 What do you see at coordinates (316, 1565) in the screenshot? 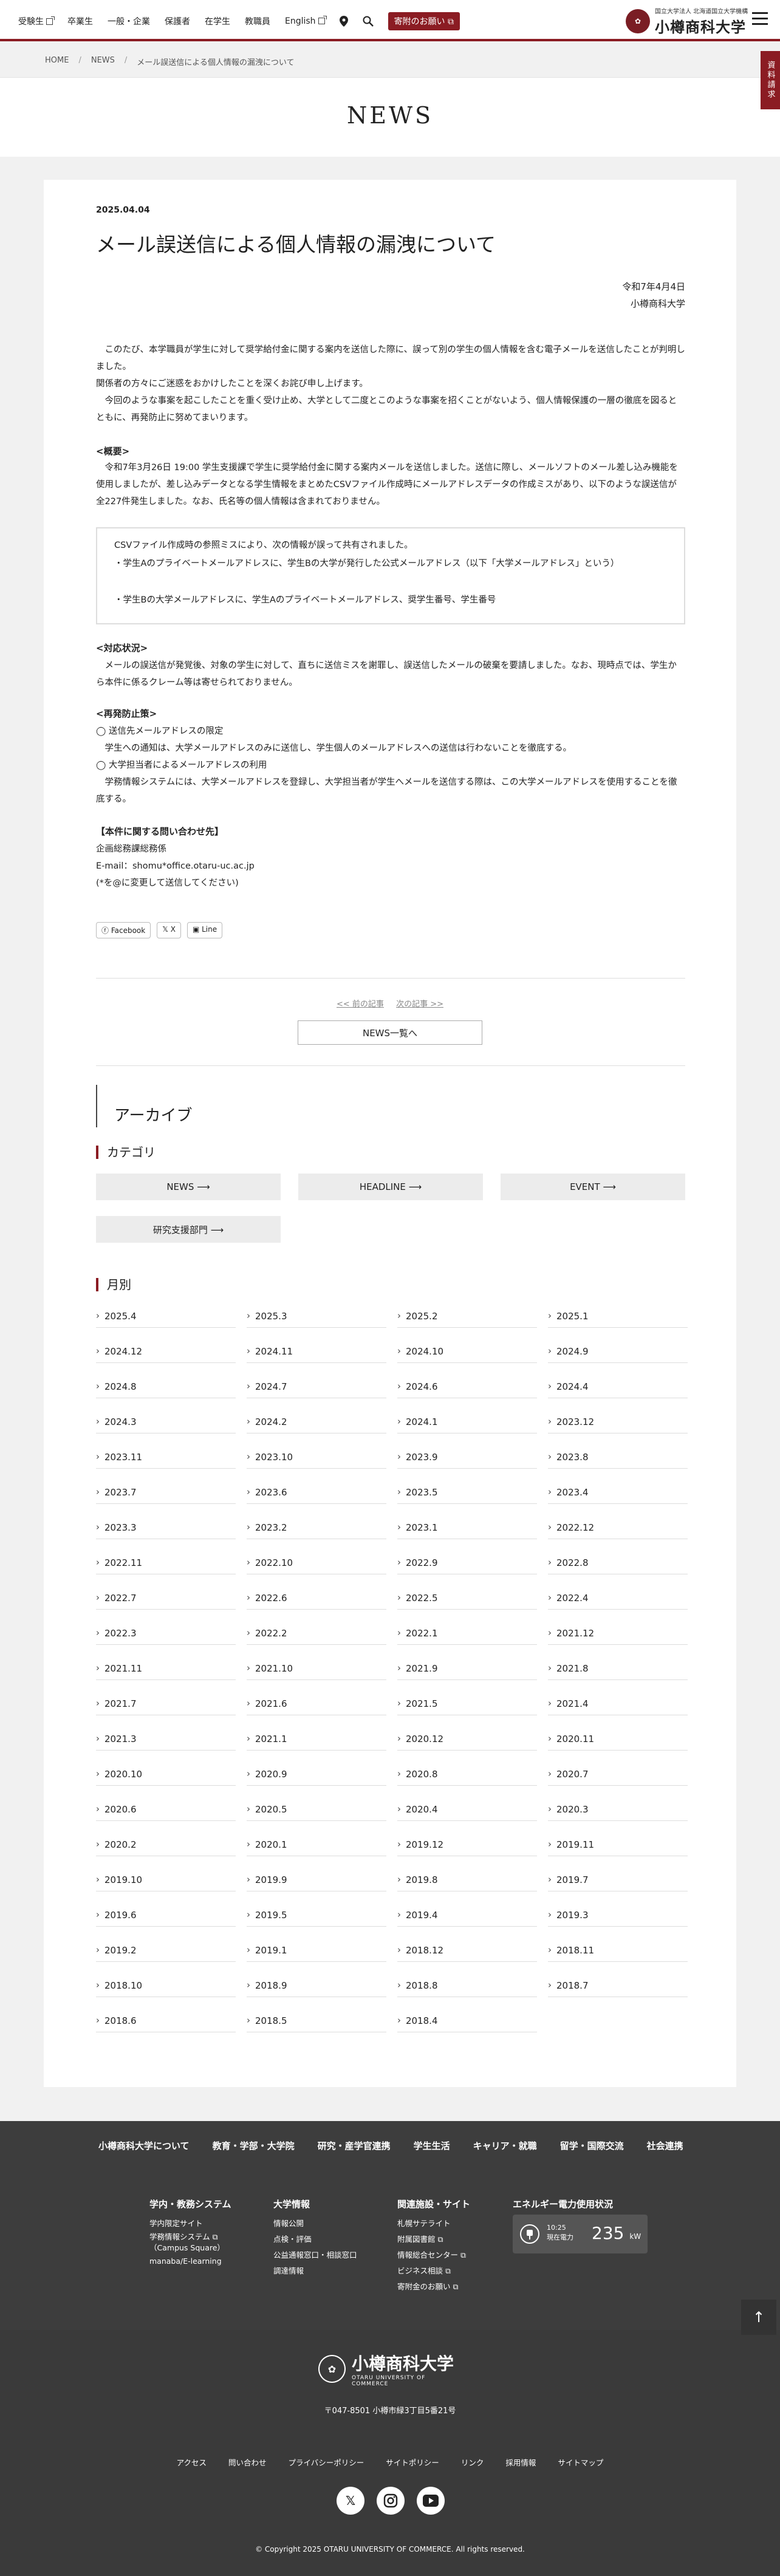
I see `month-archive-link: 2022.10` at bounding box center [316, 1565].